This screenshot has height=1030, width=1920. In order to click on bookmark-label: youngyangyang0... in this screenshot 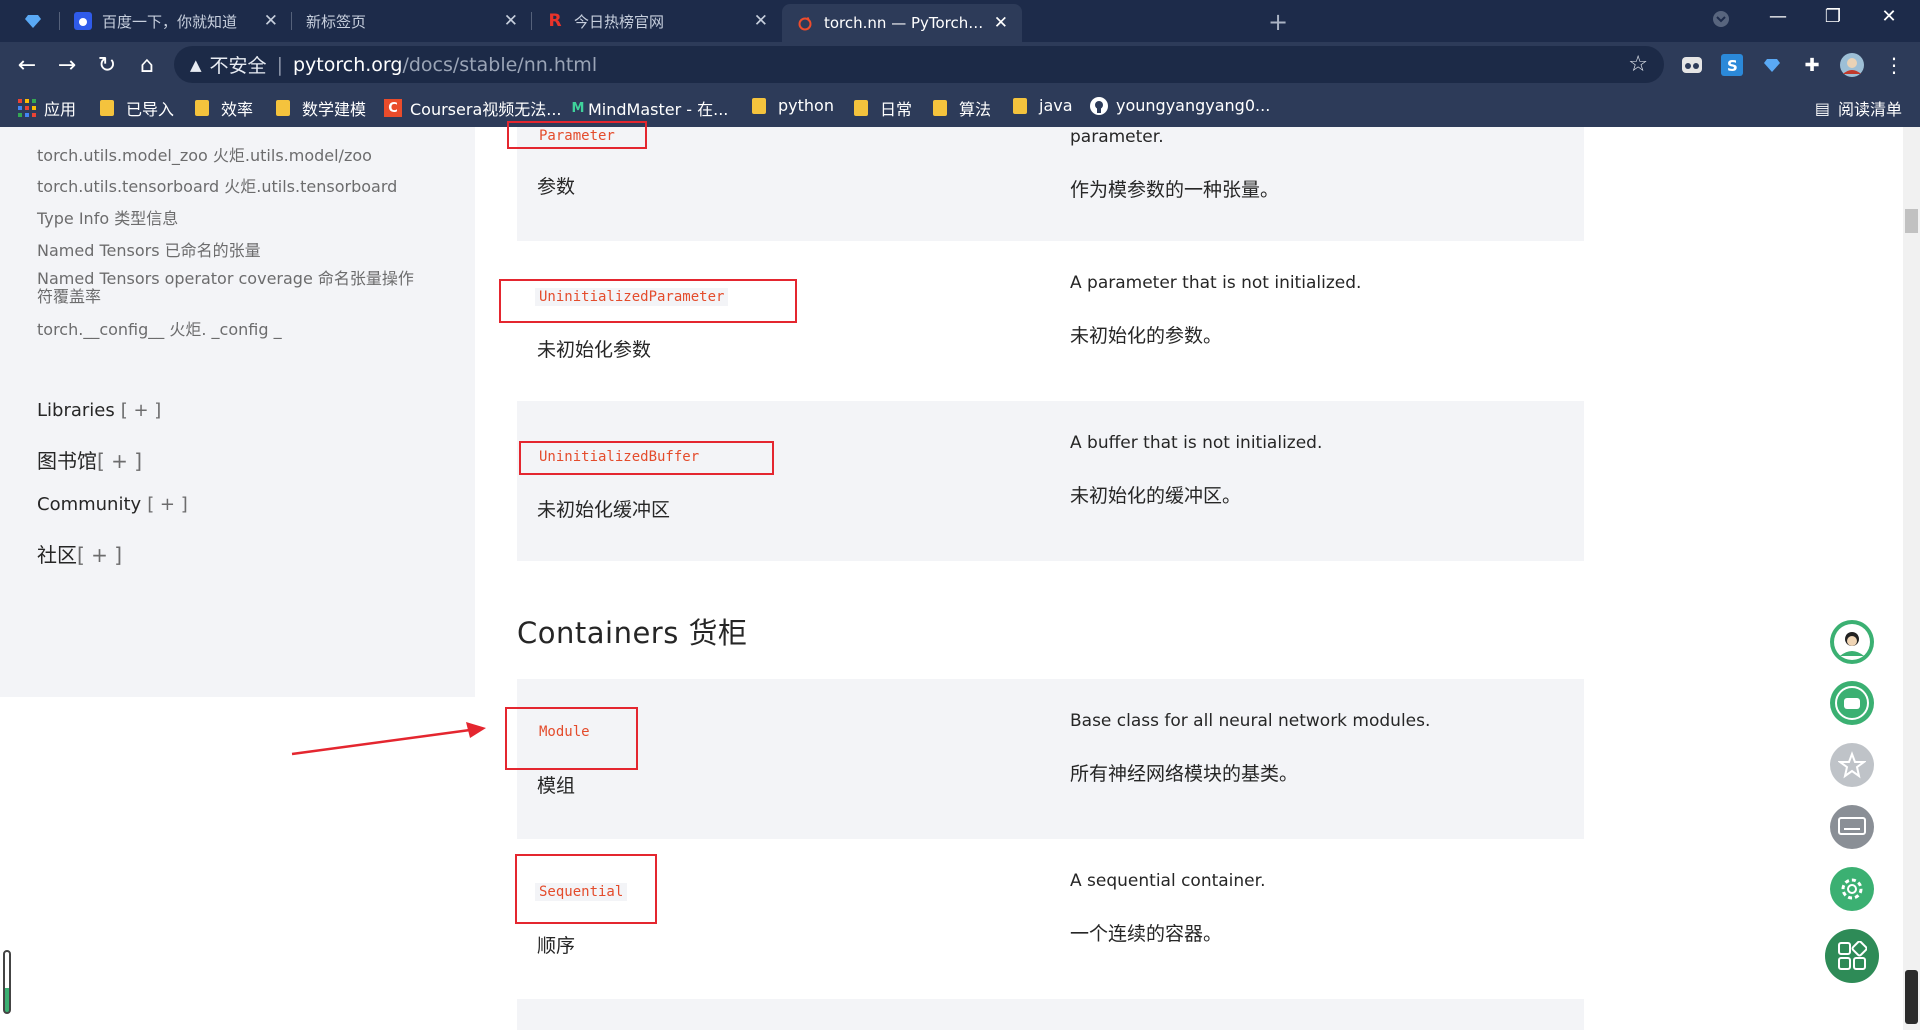, I will do `click(1193, 105)`.